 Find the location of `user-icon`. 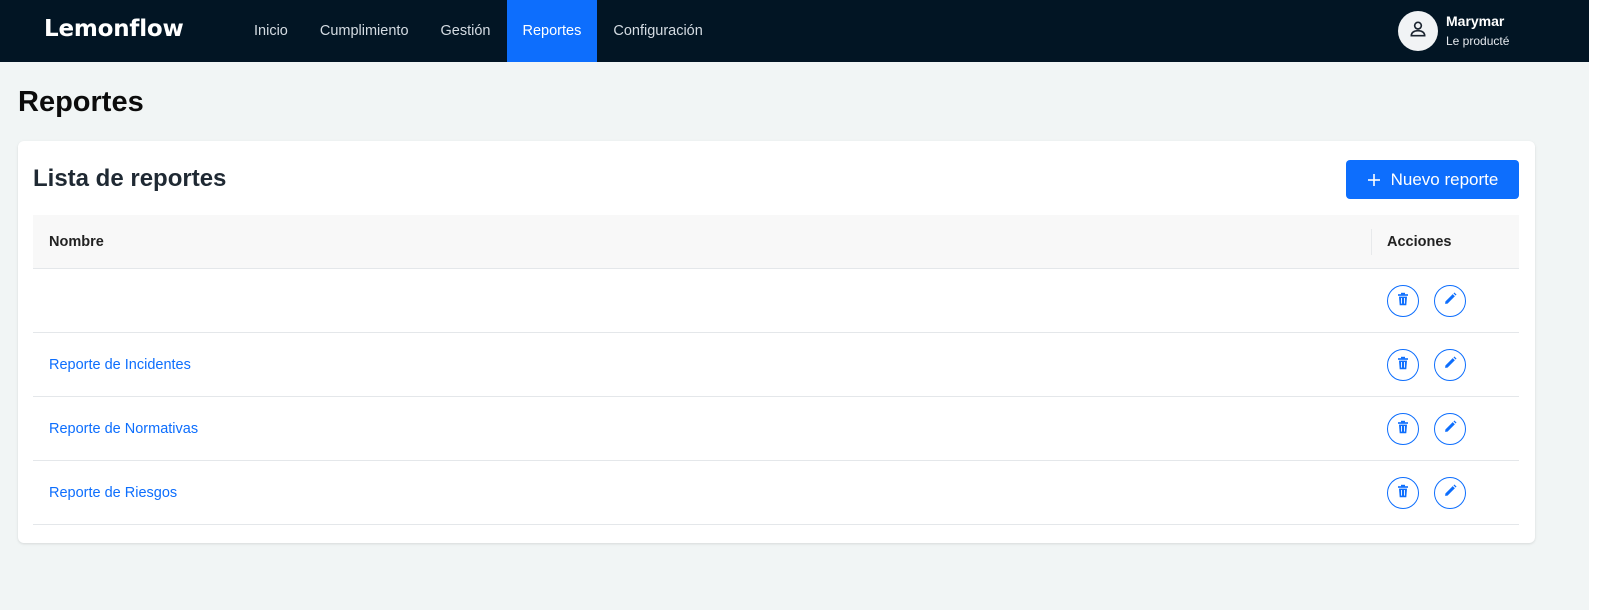

user-icon is located at coordinates (1418, 31).